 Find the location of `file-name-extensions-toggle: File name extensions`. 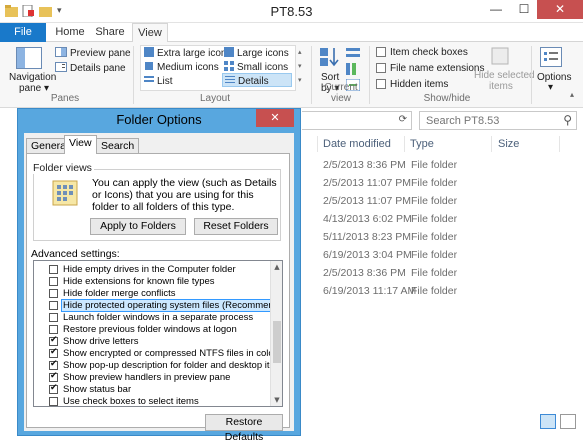

file-name-extensions-toggle: File name extensions is located at coordinates (430, 68).